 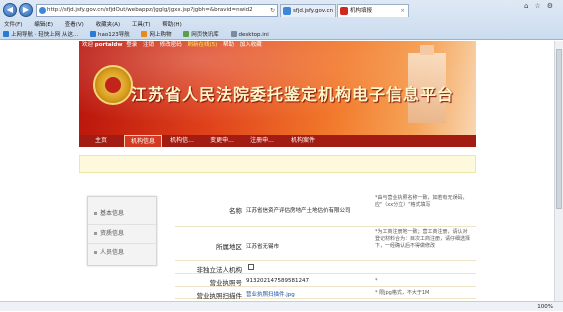 What do you see at coordinates (94, 25) in the screenshot?
I see `menu-bar: 文件(F) 编辑(E) 查看(V) 收藏夹(A) 工具(T) 帮助(H)` at bounding box center [94, 25].